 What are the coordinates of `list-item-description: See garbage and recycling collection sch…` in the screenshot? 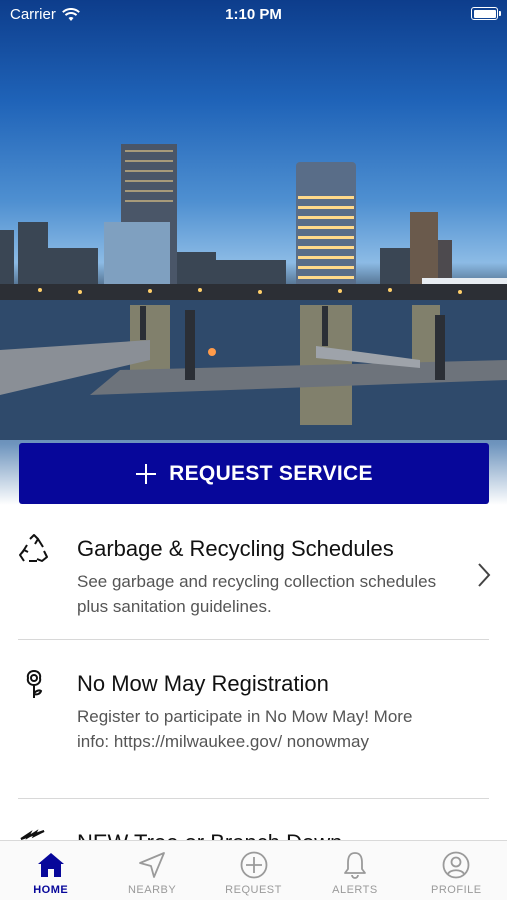 It's located at (257, 594).